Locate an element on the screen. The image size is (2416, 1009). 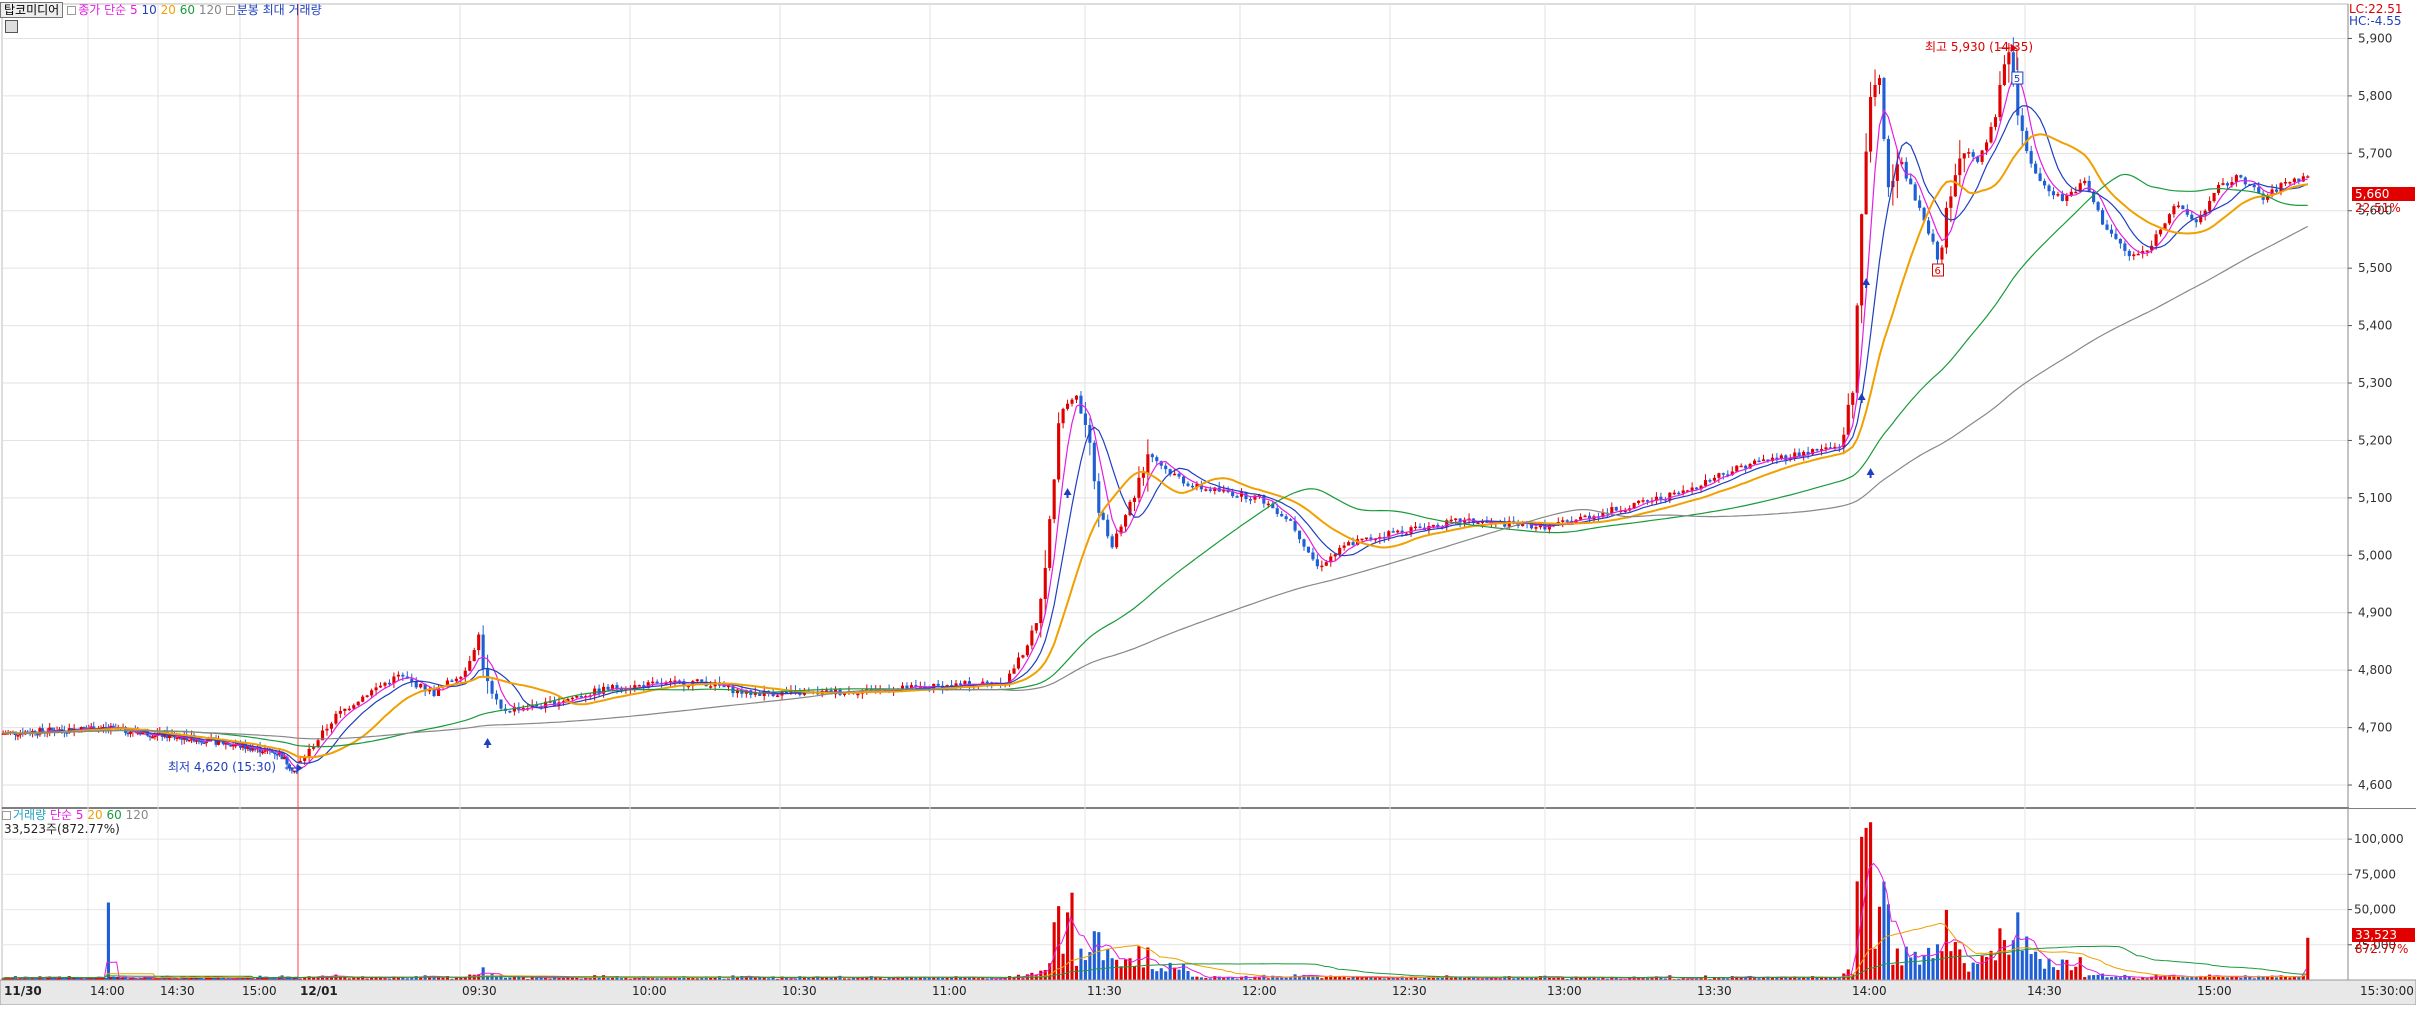
ma-checkbox is located at coordinates (72, 10).